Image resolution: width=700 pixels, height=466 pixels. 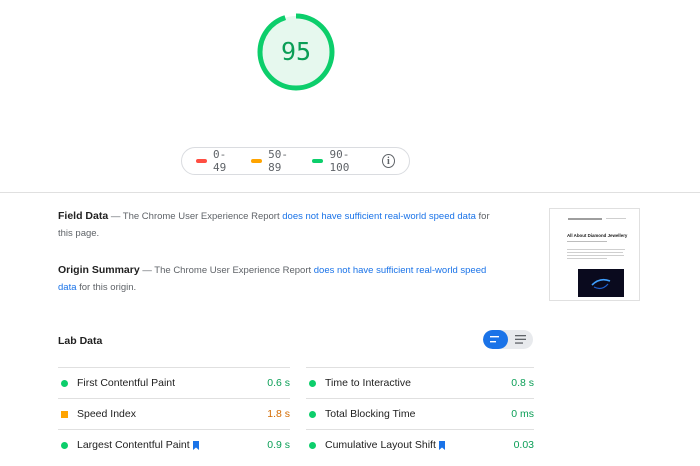 What do you see at coordinates (420, 413) in the screenshot?
I see `metric-total-blocking-time: Total Blocking Time 0 ms` at bounding box center [420, 413].